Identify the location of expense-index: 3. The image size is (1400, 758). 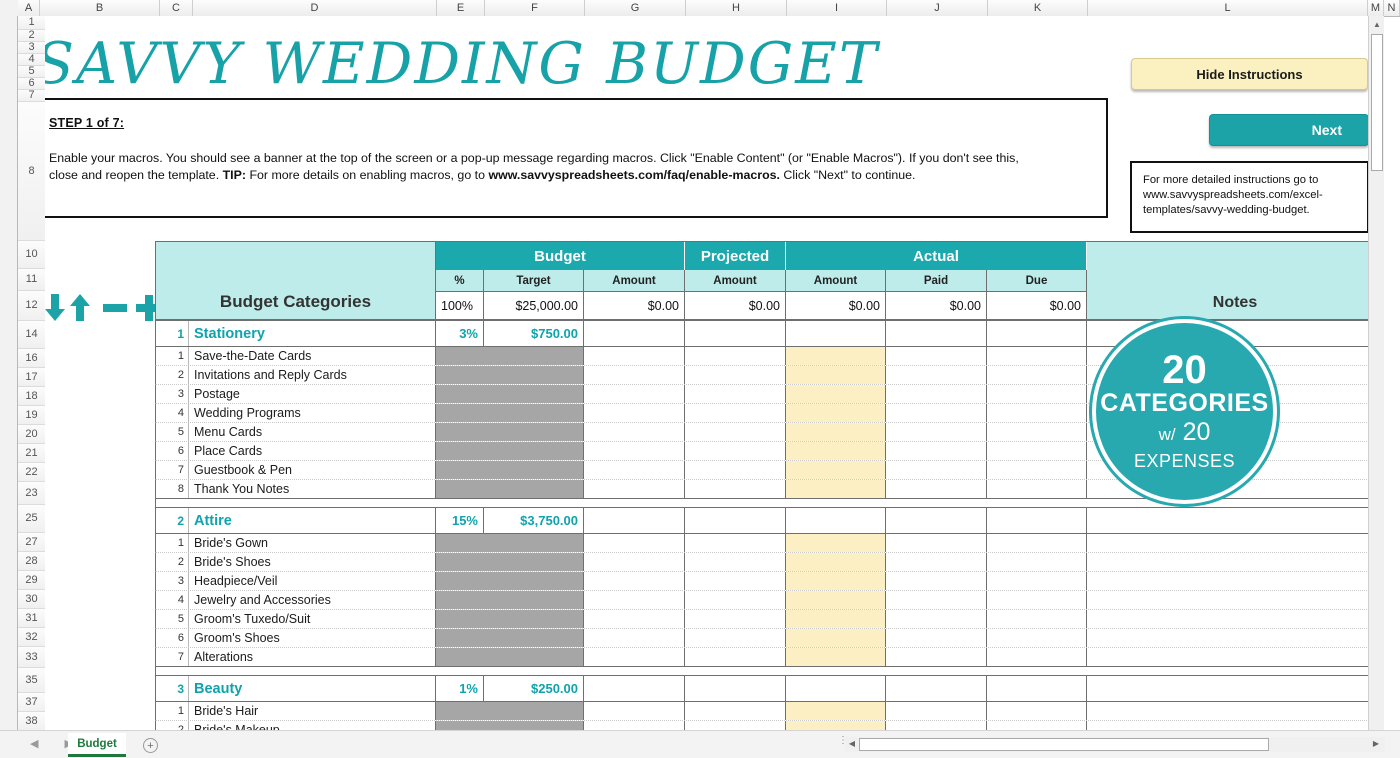
(172, 394).